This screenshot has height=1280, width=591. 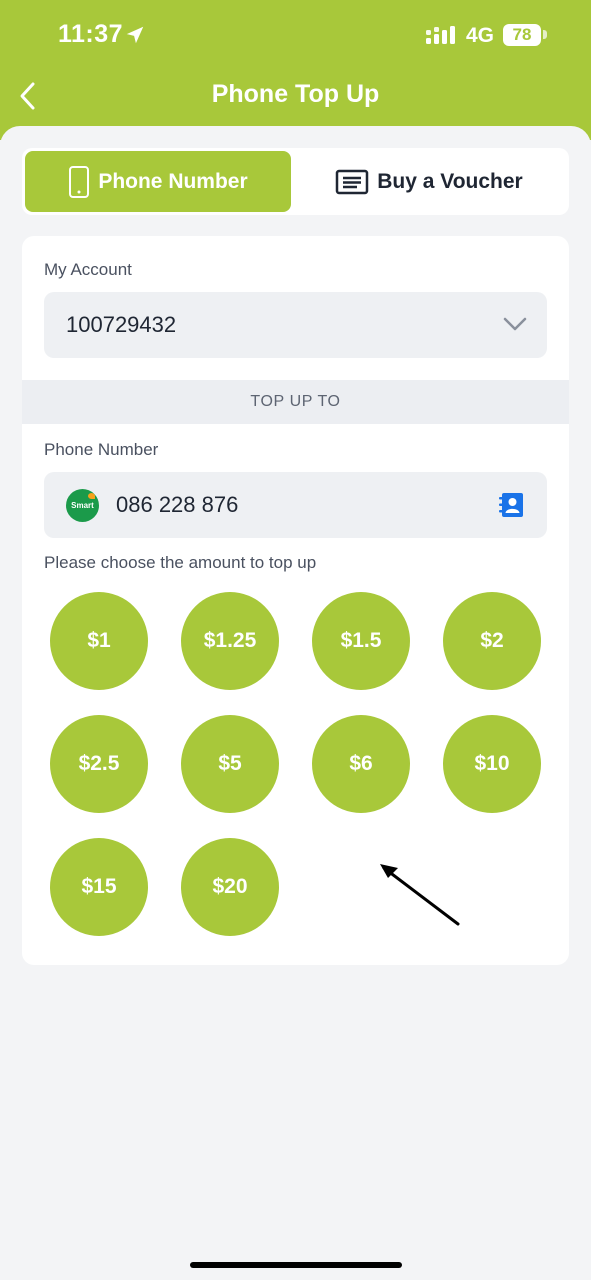 I want to click on phone-number-value: 086 228 876, so click(x=177, y=504).